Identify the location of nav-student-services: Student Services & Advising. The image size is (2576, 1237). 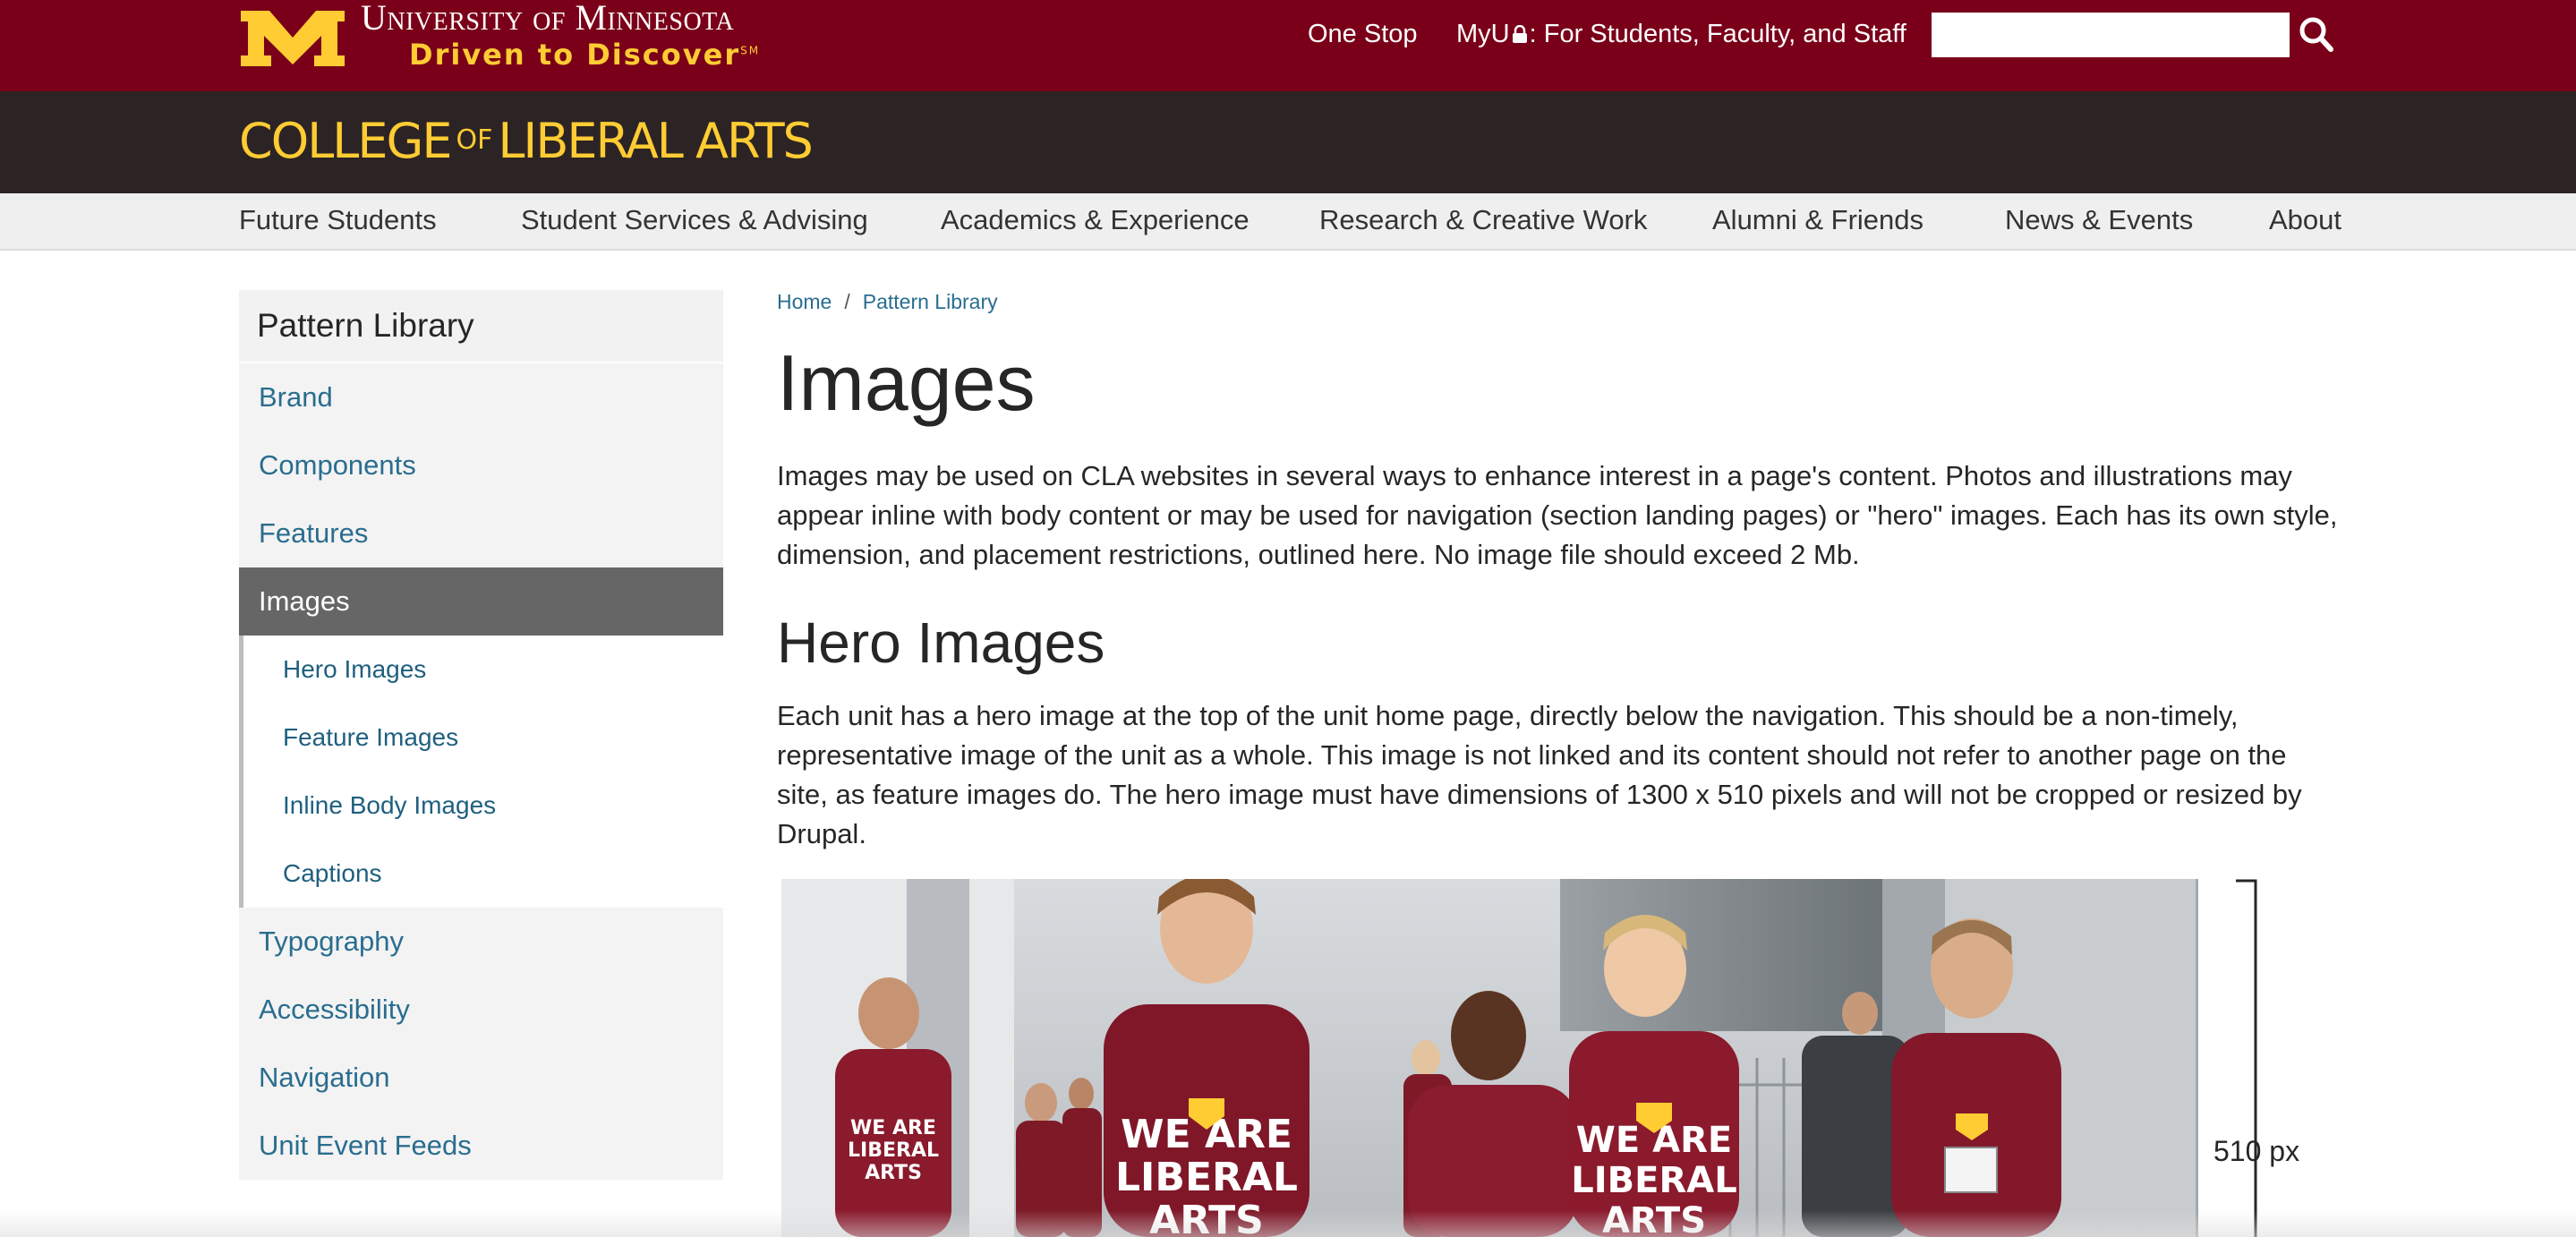
(694, 220).